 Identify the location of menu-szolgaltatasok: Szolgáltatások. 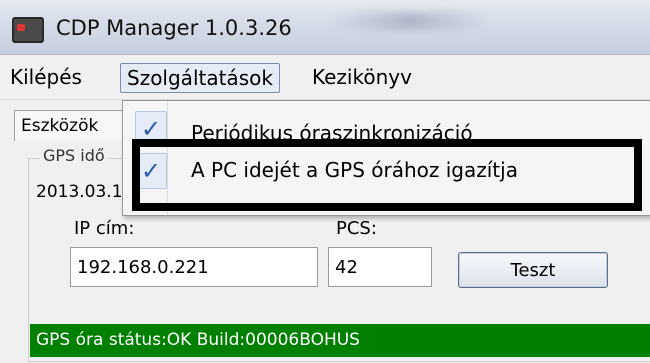
(200, 78).